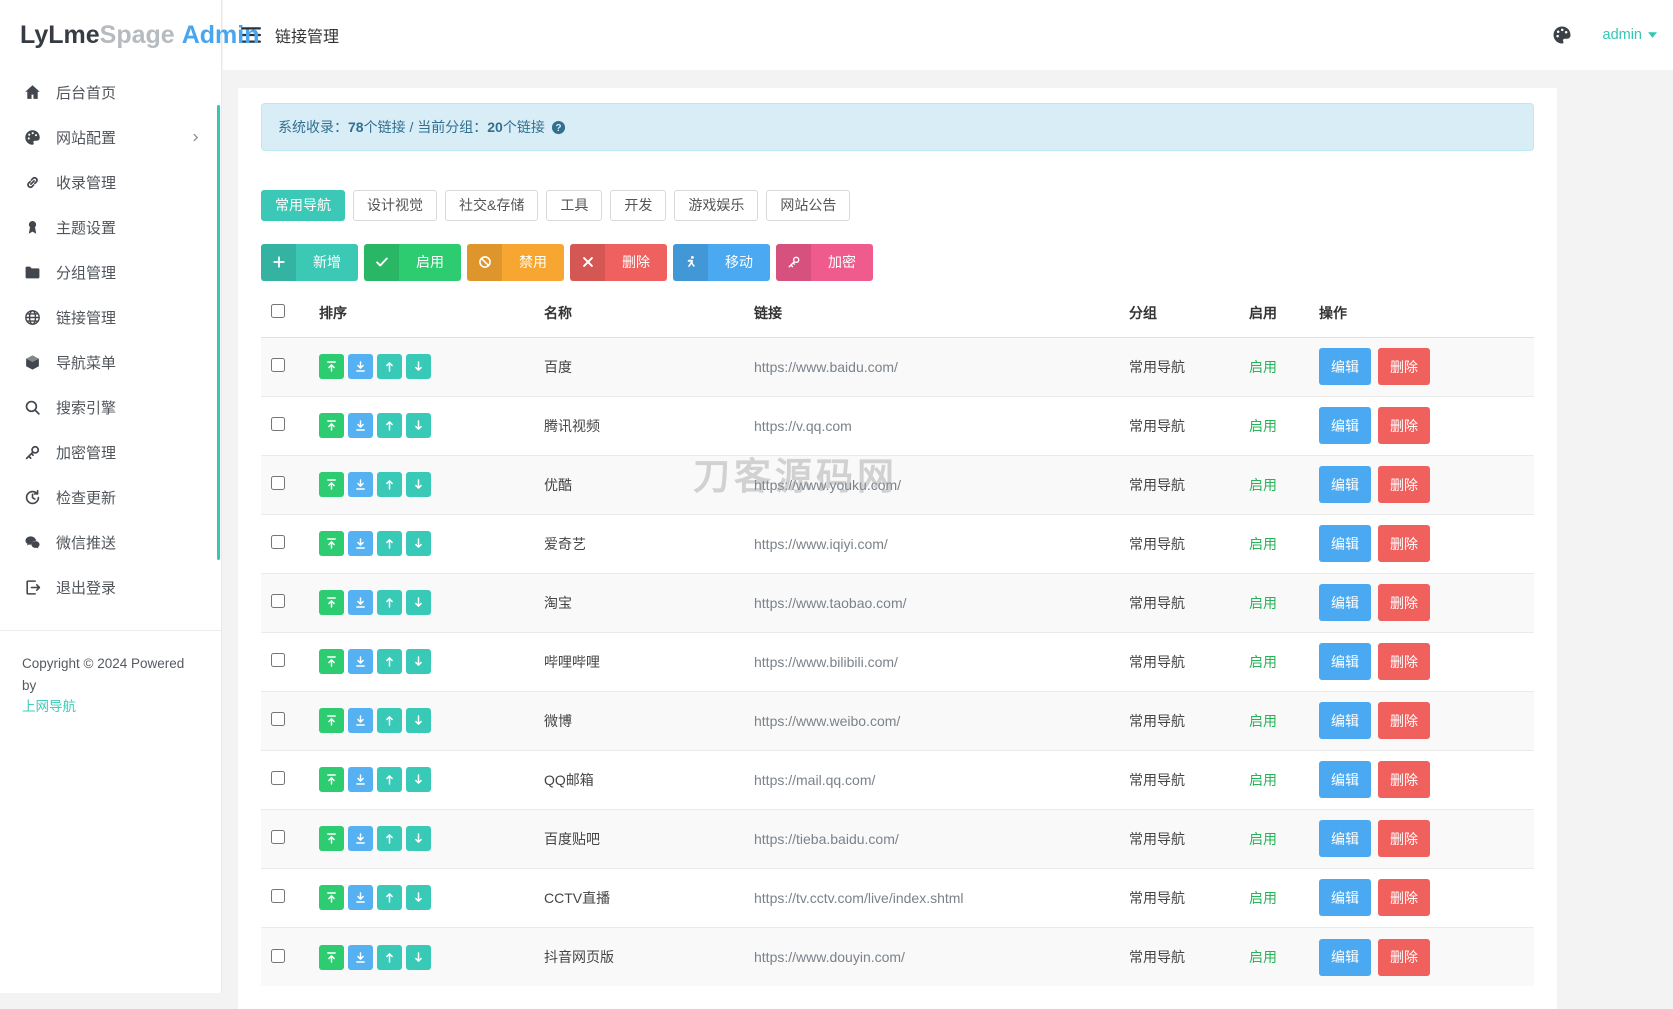 The height and width of the screenshot is (1009, 1673). Describe the element at coordinates (110, 407) in the screenshot. I see `sidebar-item-search: 搜索引擎` at that location.